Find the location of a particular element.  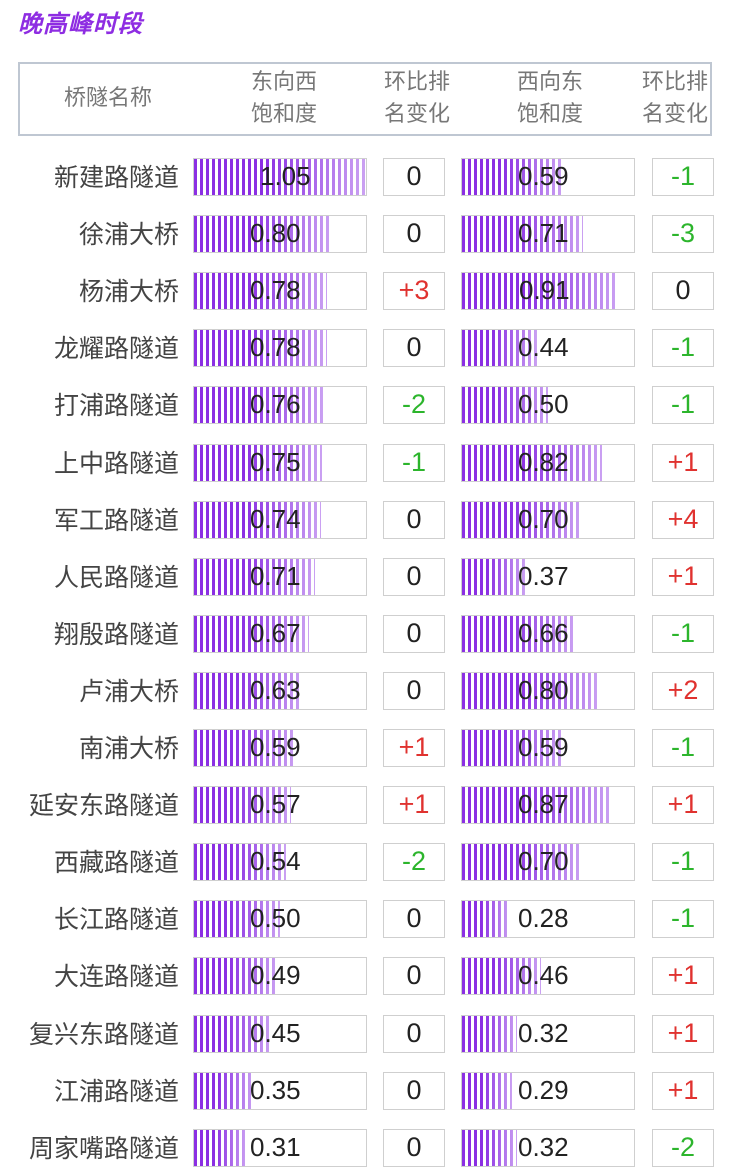

row-name: 周家嘴路隧道 is located at coordinates (103, 1148).